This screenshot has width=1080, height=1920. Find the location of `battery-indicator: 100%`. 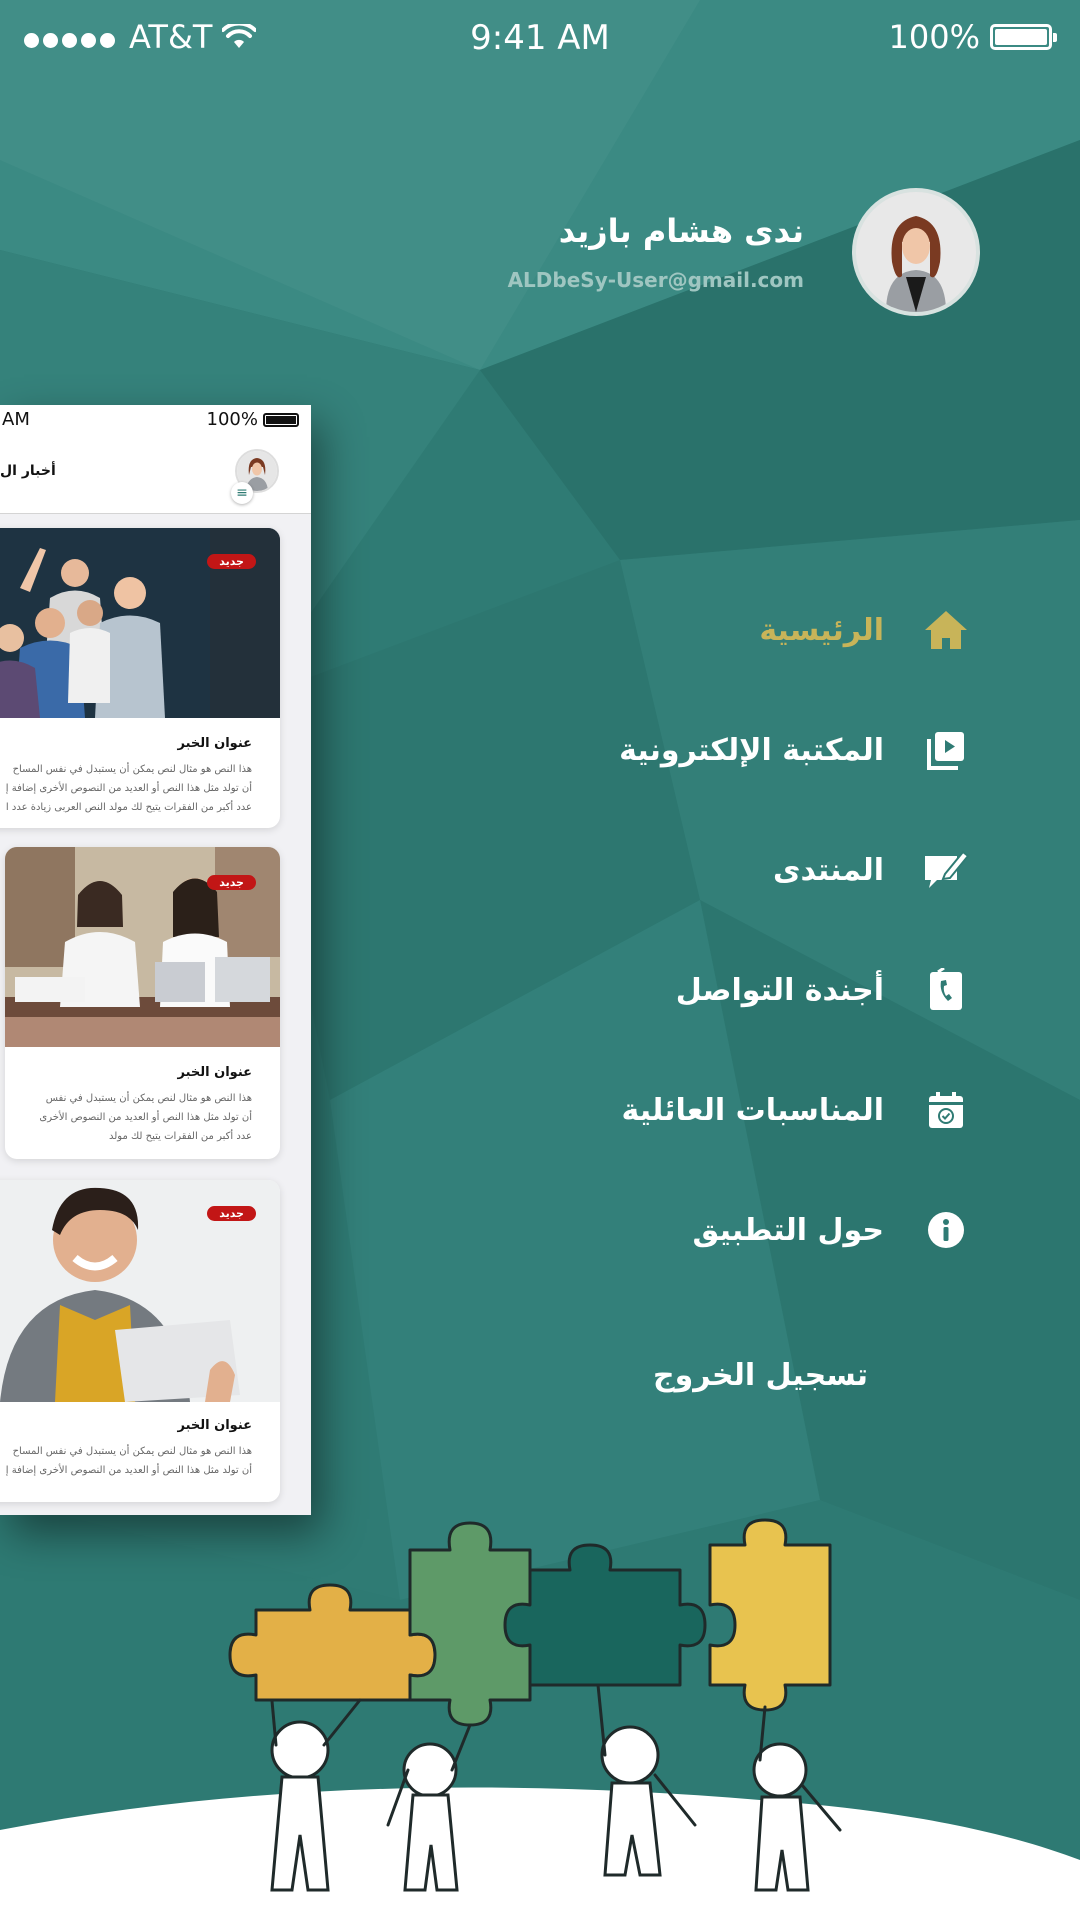

battery-indicator: 100% is located at coordinates (972, 37).